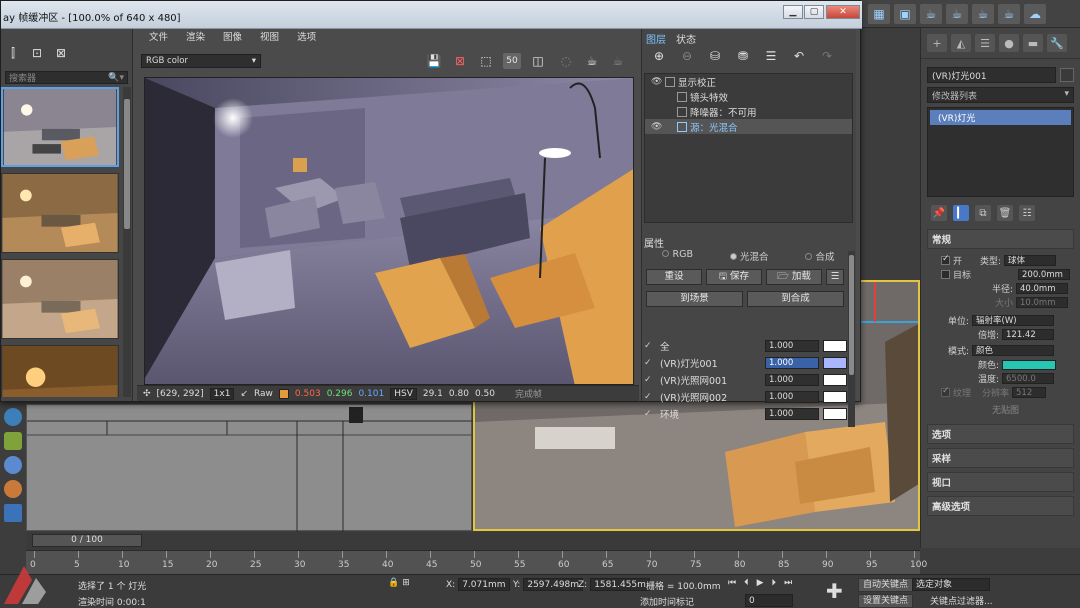 The image size is (1080, 608). Describe the element at coordinates (306, 36) in the screenshot. I see `menu-options: 选项` at that location.